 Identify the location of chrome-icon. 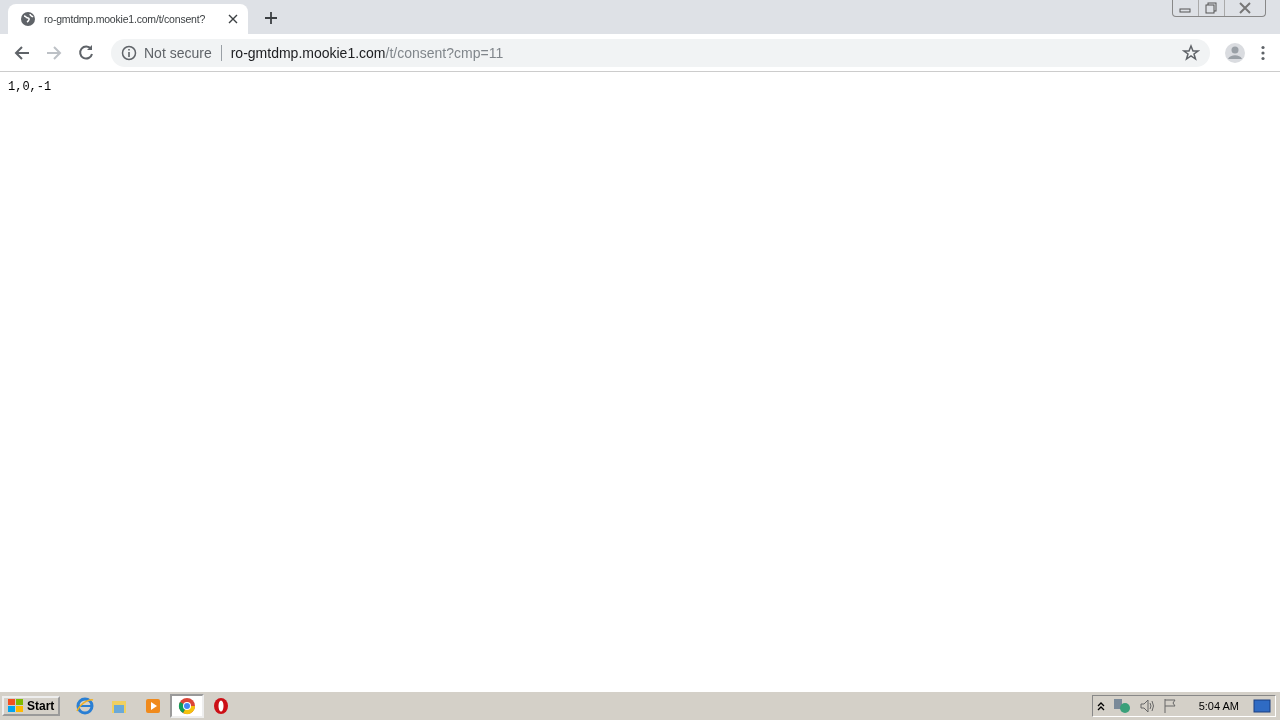
(187, 706).